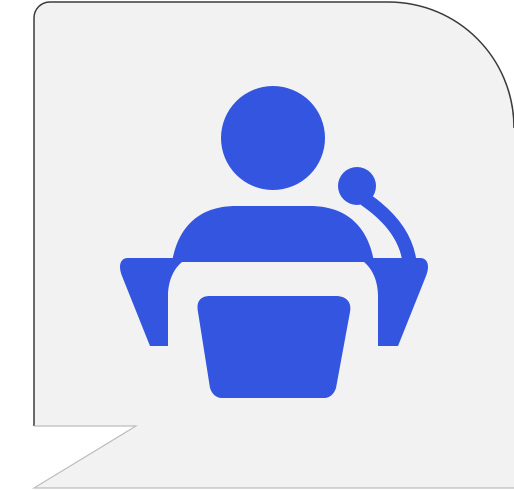 The height and width of the screenshot is (490, 514). What do you see at coordinates (273, 138) in the screenshot?
I see `speaker-head` at bounding box center [273, 138].